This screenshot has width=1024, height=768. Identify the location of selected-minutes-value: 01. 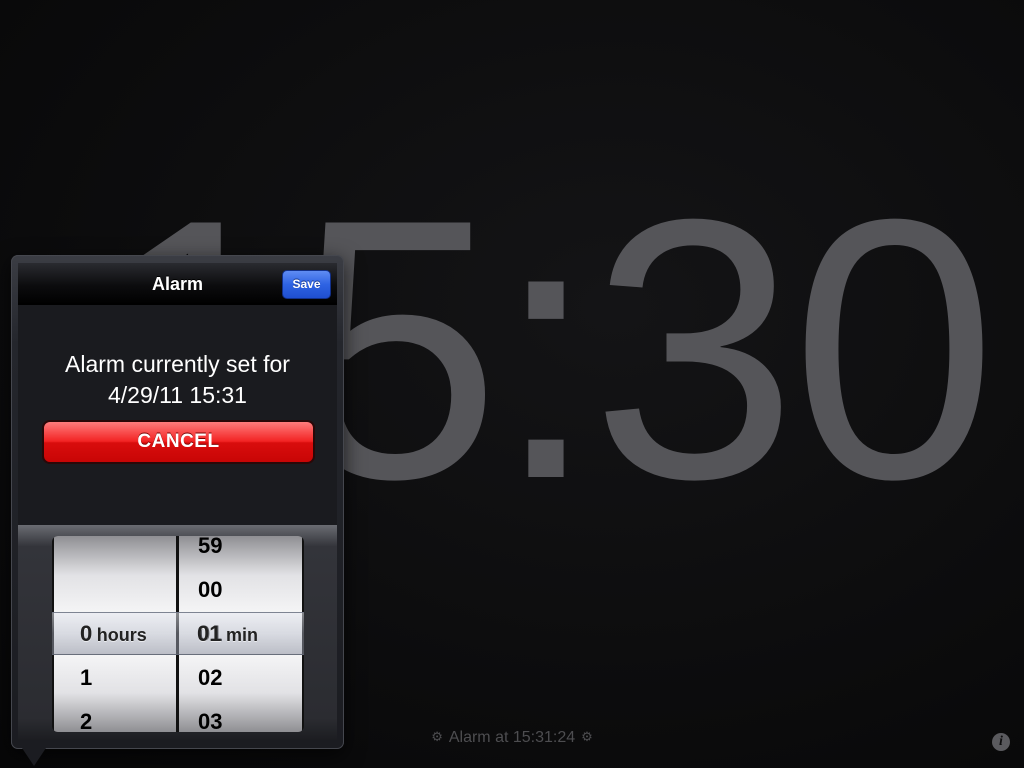
(209, 633).